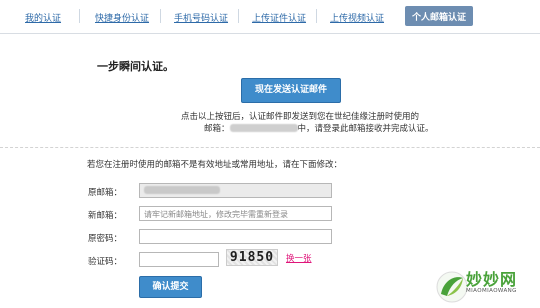 The height and width of the screenshot is (308, 540). What do you see at coordinates (105, 193) in the screenshot?
I see `original-email-label: 原邮箱：` at bounding box center [105, 193].